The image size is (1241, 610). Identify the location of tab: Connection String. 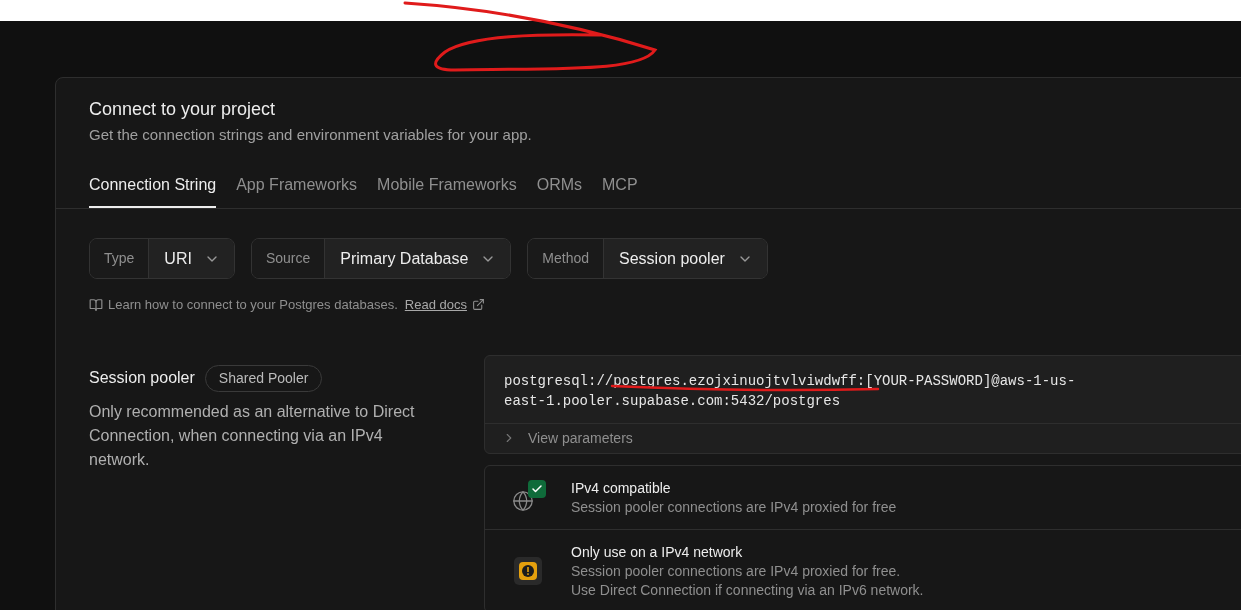
(153, 190).